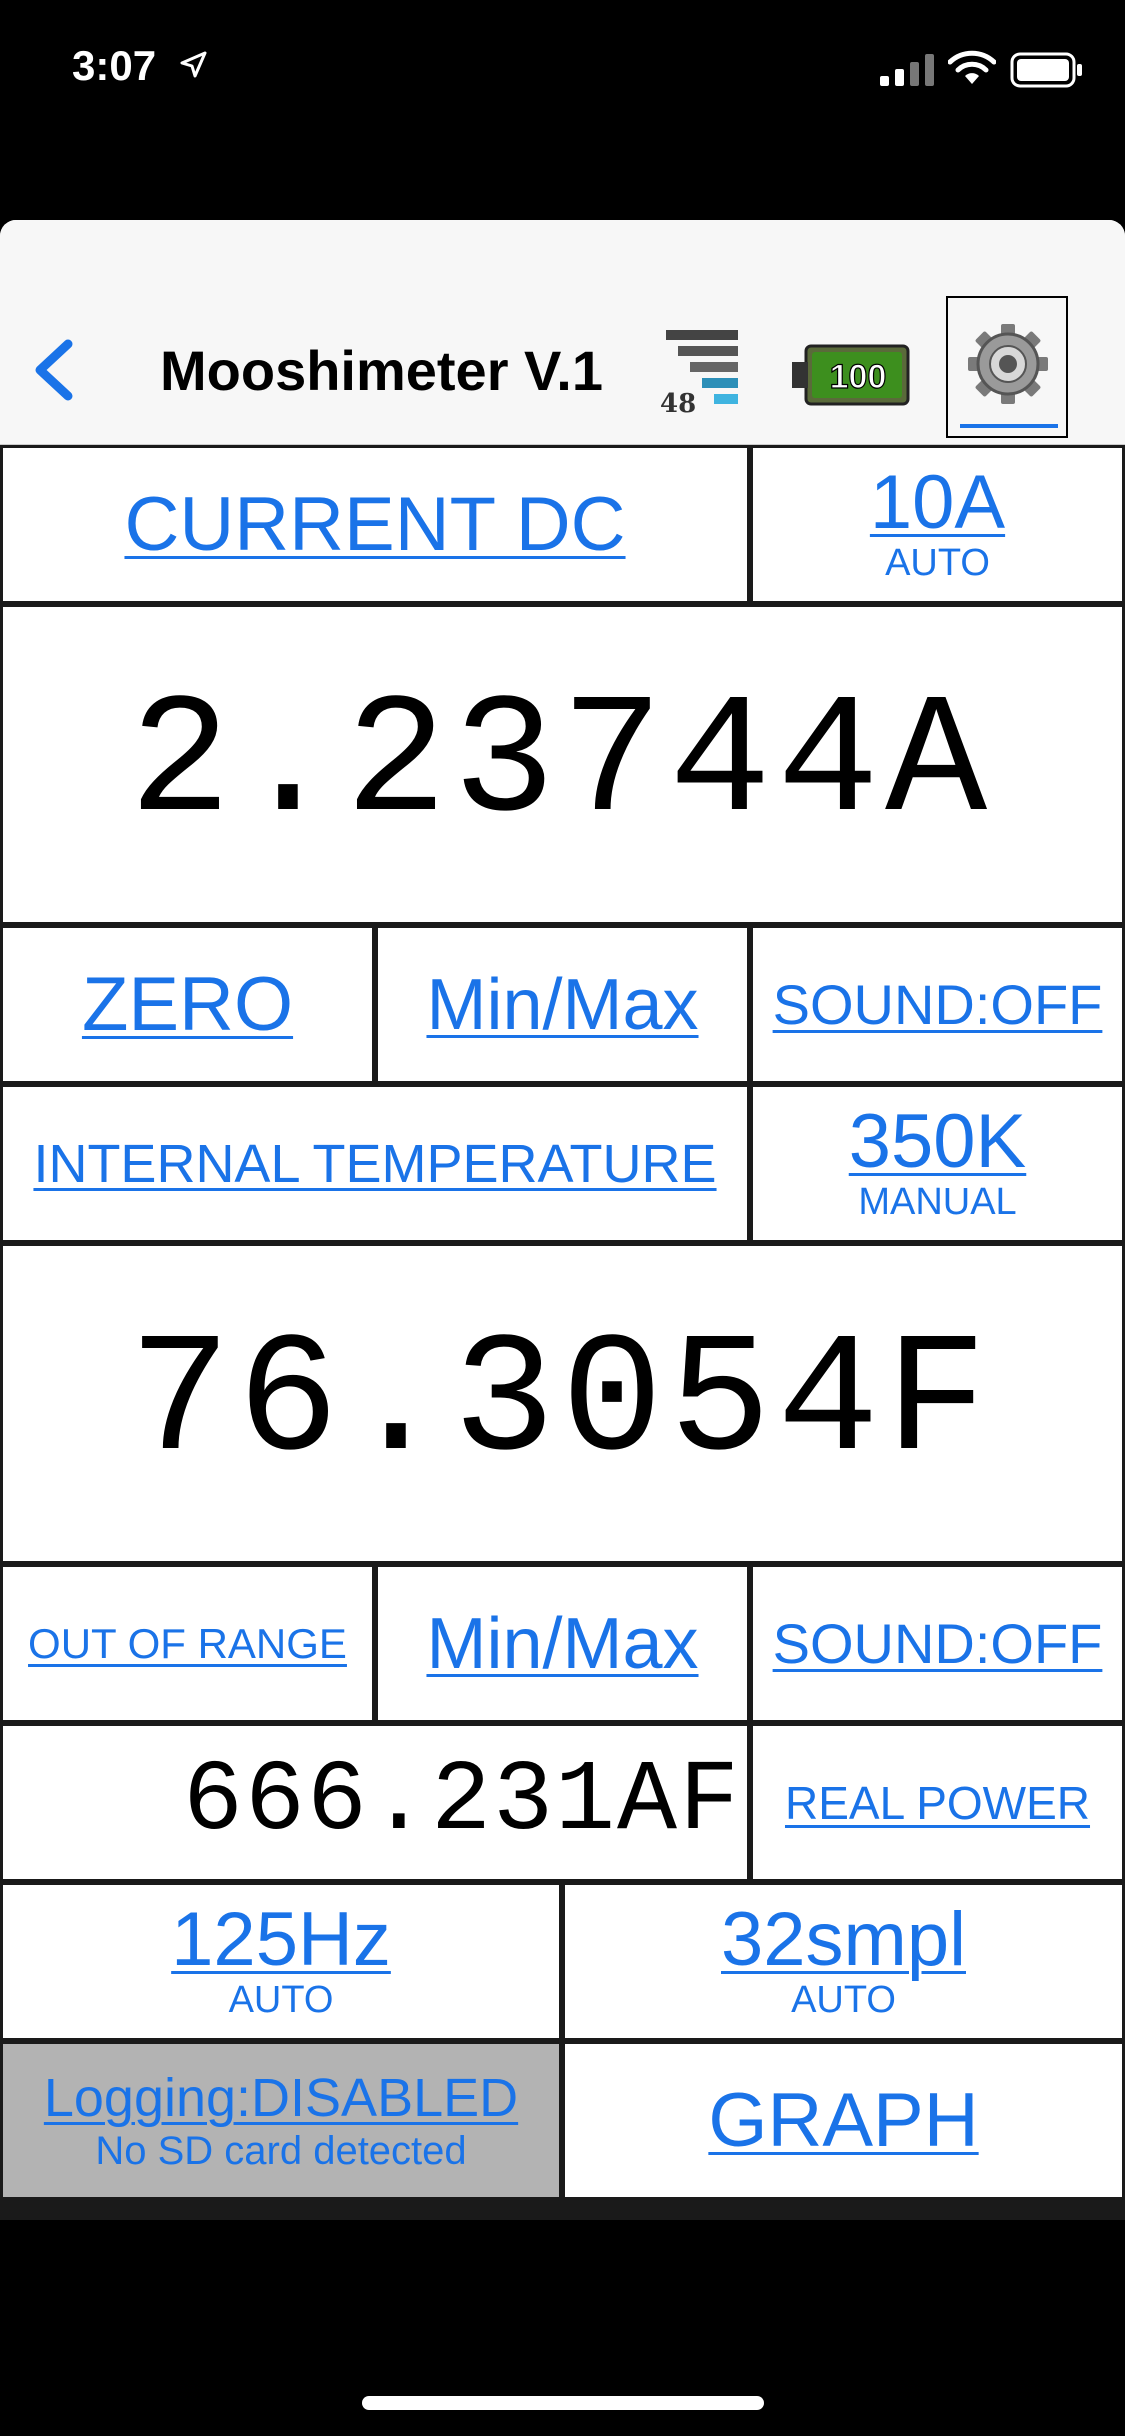  I want to click on signal-strength-value: 48, so click(678, 402).